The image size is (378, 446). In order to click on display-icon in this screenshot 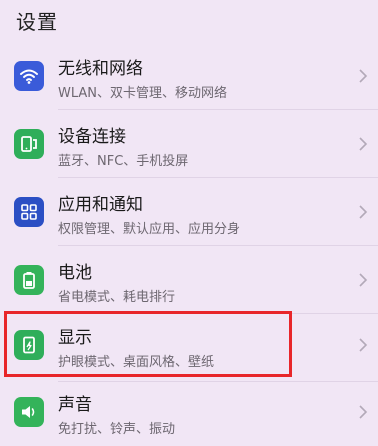, I will do `click(29, 345)`.